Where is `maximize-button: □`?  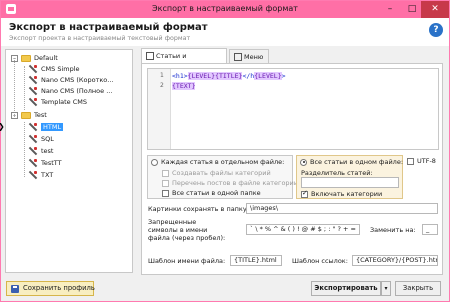 maximize-button: □ is located at coordinates (412, 9).